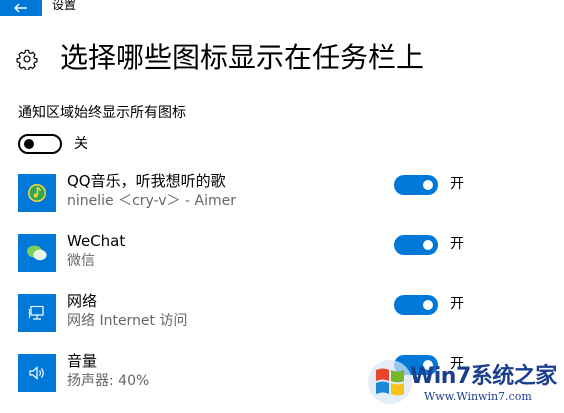 This screenshot has width=564, height=413. Describe the element at coordinates (37, 193) in the screenshot. I see `qq-music-icon` at that location.